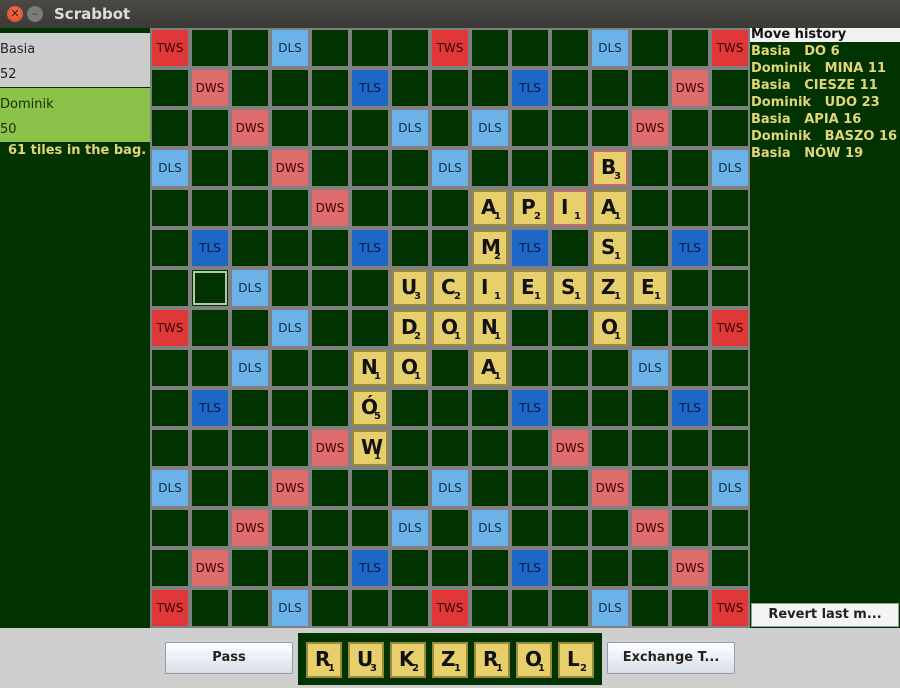  I want to click on board-cursor-cell, so click(210, 288).